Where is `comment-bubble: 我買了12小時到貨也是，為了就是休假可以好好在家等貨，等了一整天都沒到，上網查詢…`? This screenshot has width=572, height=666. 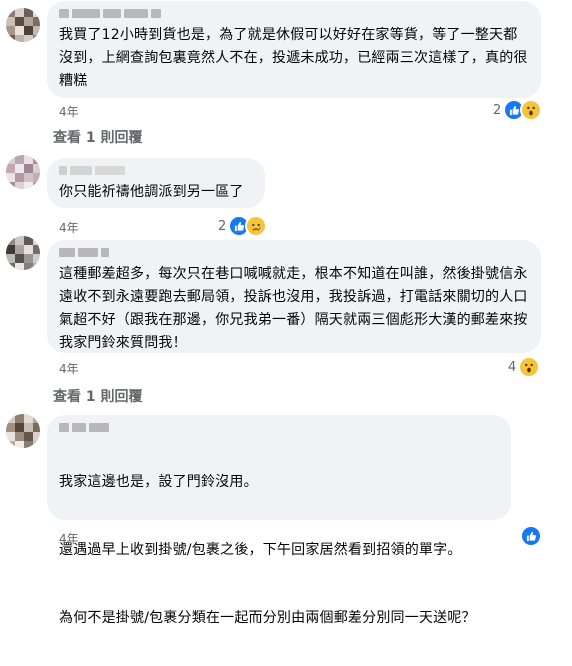
comment-bubble: 我買了12小時到貨也是，為了就是休假可以好好在家等貨，等了一整天都沒到，上網查詢… is located at coordinates (294, 49).